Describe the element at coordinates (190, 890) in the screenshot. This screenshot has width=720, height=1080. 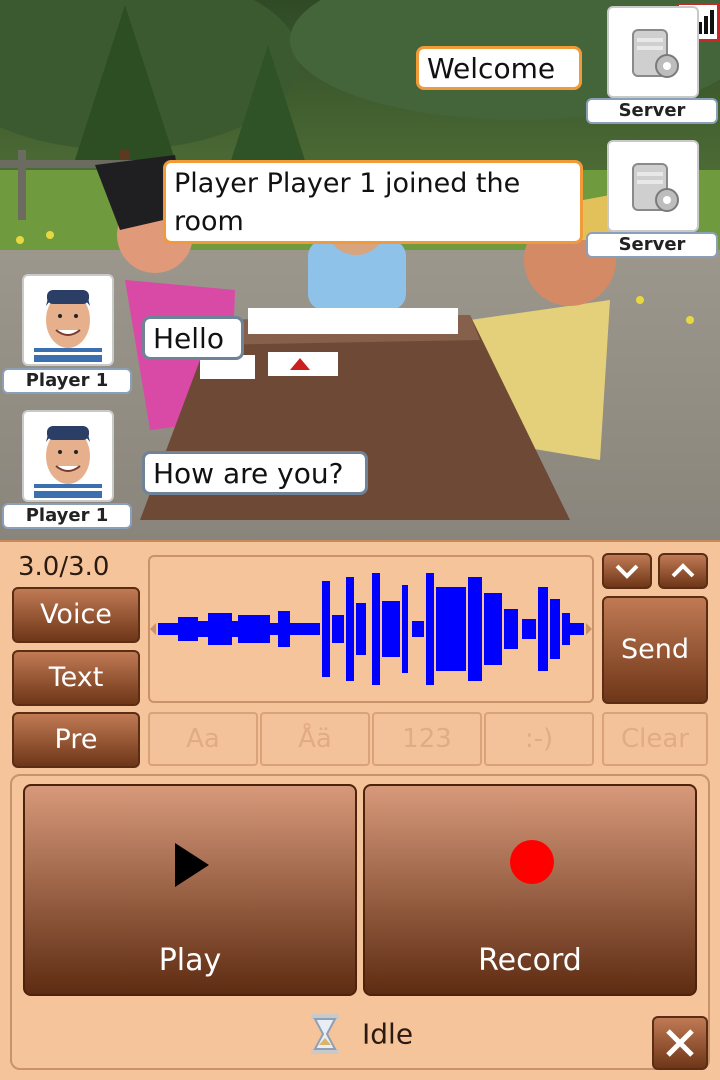
I see `play-button: Play` at that location.